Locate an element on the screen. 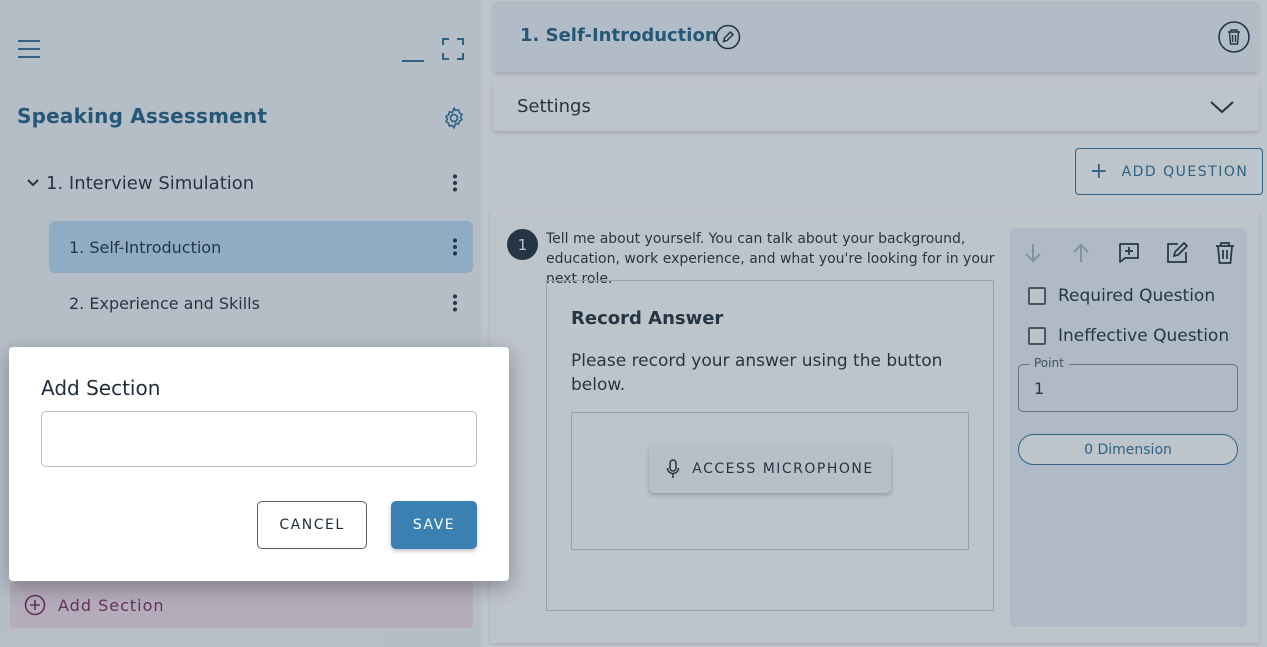  add-section-dialog: Add Section CANCEL SAVE is located at coordinates (259, 464).